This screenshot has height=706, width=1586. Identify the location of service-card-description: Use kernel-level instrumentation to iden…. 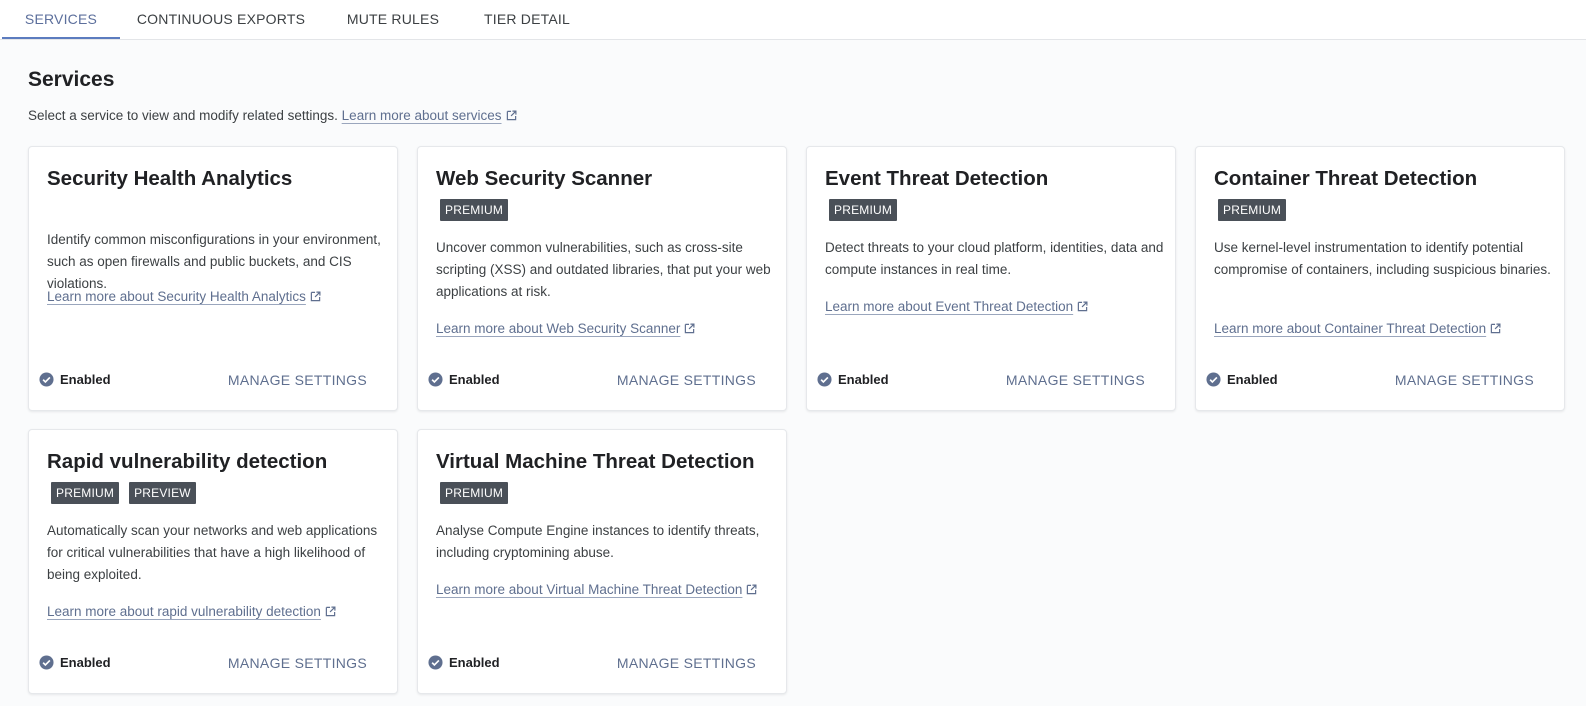
(1382, 258).